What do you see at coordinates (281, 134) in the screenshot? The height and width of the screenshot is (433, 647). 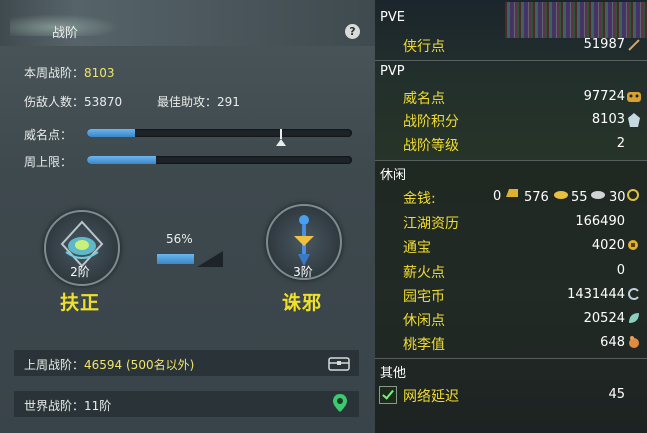 I see `prestige-cap-marker` at bounding box center [281, 134].